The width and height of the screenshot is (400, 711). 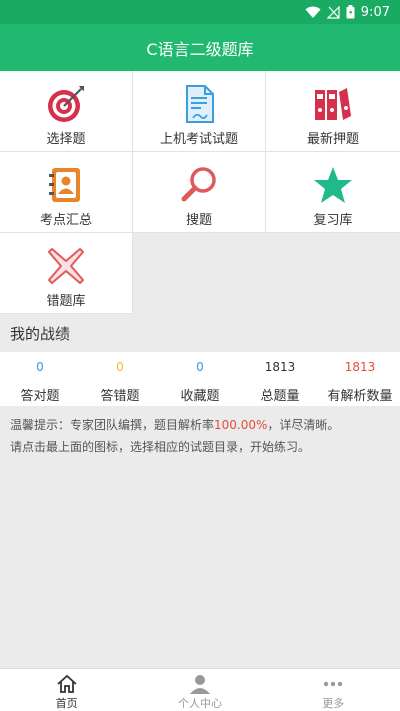 I want to click on stat-label: 收藏题, so click(x=200, y=396).